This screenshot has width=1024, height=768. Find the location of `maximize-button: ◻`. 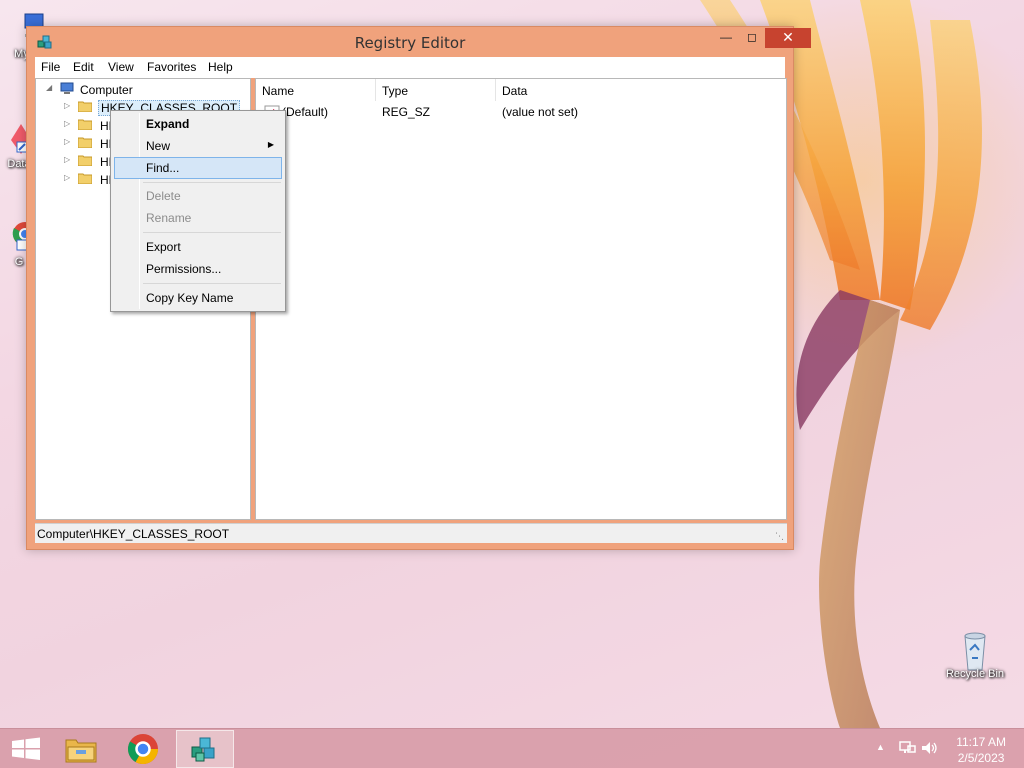

maximize-button: ◻ is located at coordinates (752, 38).